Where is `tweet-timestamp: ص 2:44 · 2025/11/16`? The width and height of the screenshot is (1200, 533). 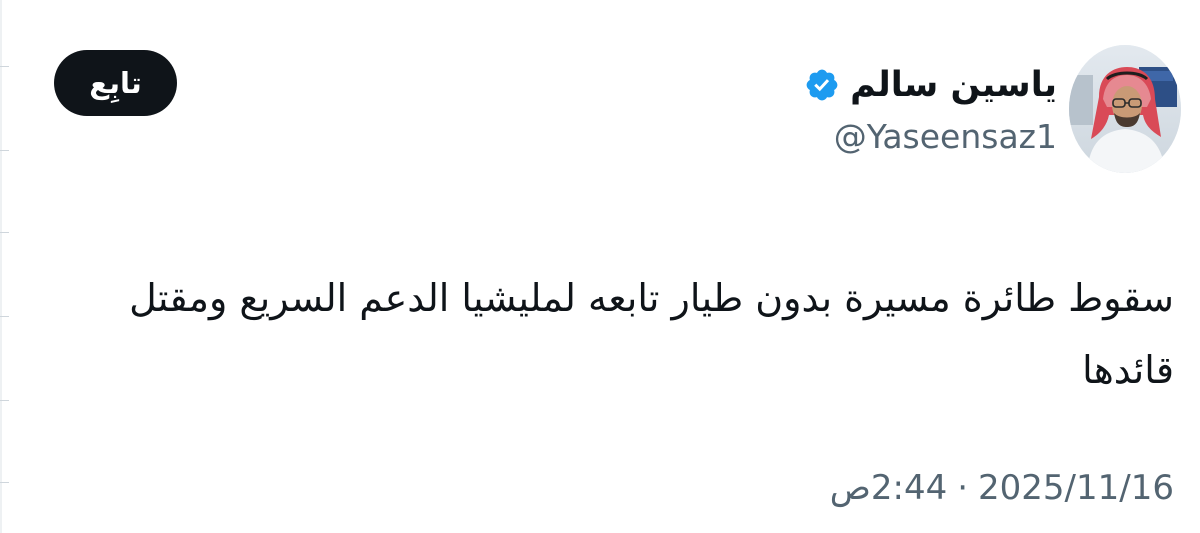 tweet-timestamp: ص 2:44 · 2025/11/16 is located at coordinates (1000, 488).